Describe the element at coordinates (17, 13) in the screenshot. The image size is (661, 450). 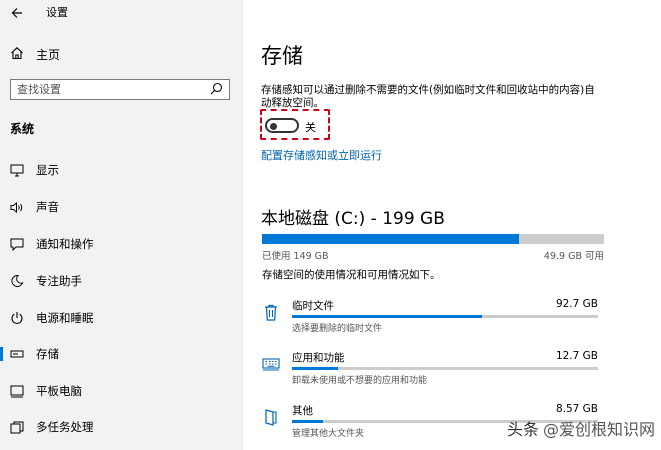
I see `back-arrow-icon` at that location.